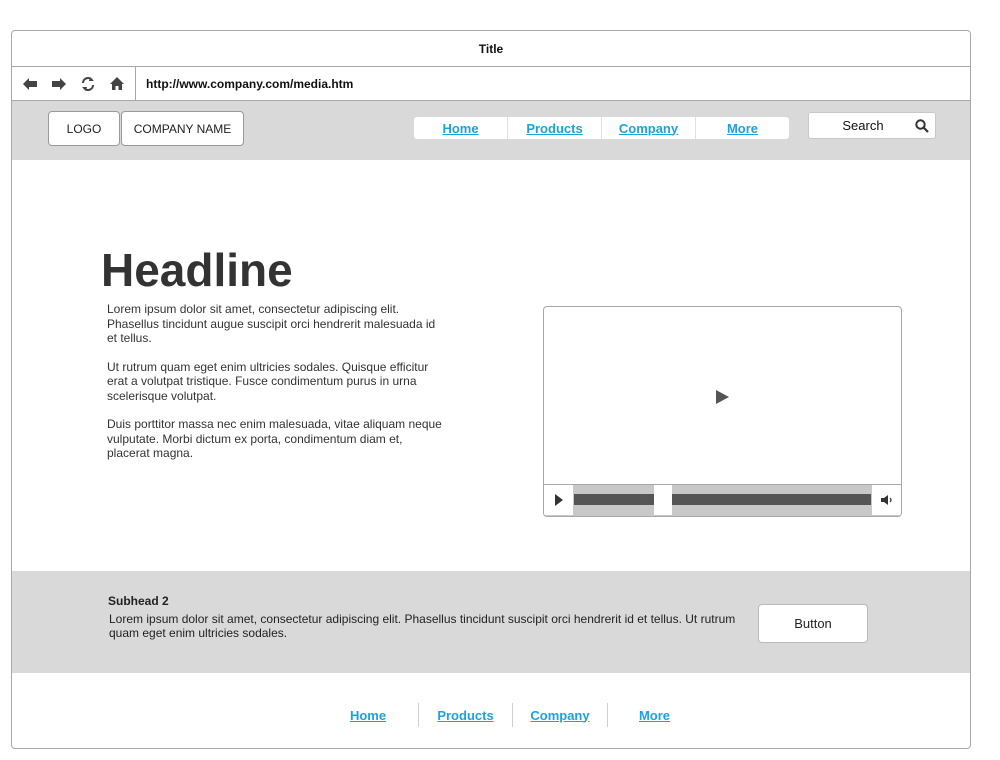  Describe the element at coordinates (461, 128) in the screenshot. I see `nav-home: Home` at that location.